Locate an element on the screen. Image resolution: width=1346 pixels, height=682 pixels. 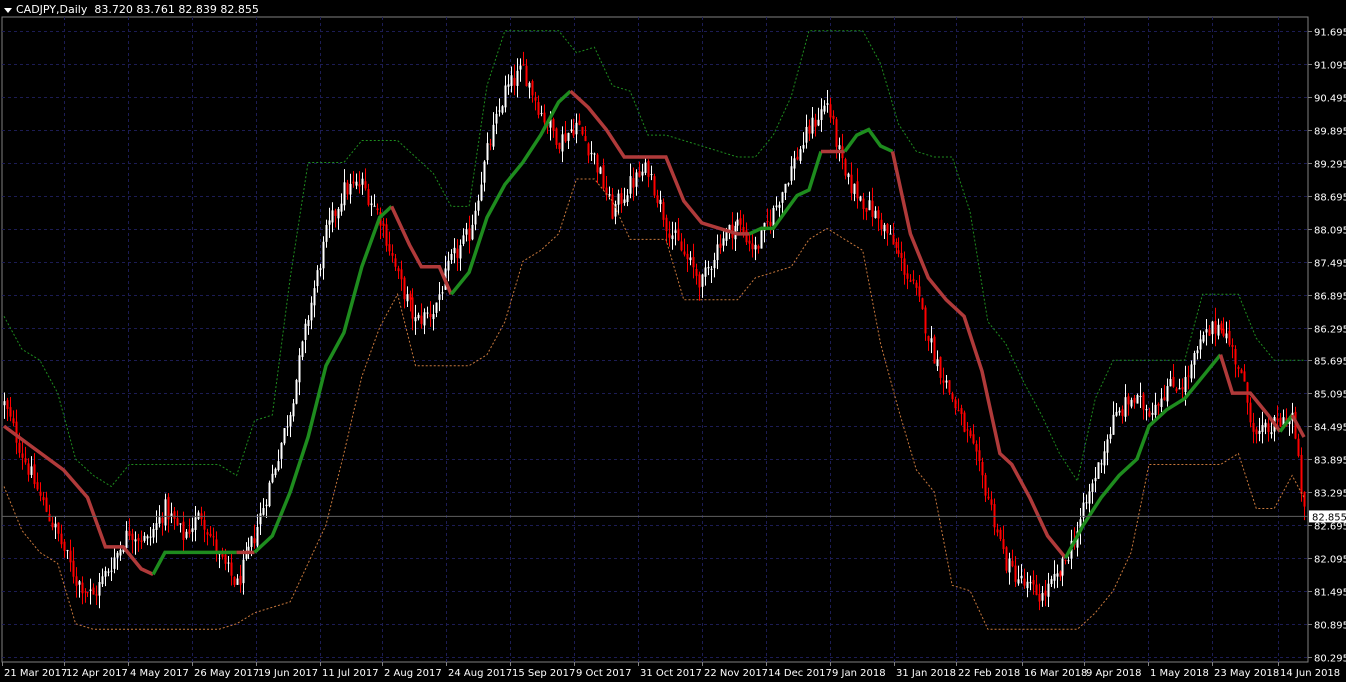
x-tick-label: 12 Apr 2017 is located at coordinates (97, 673).